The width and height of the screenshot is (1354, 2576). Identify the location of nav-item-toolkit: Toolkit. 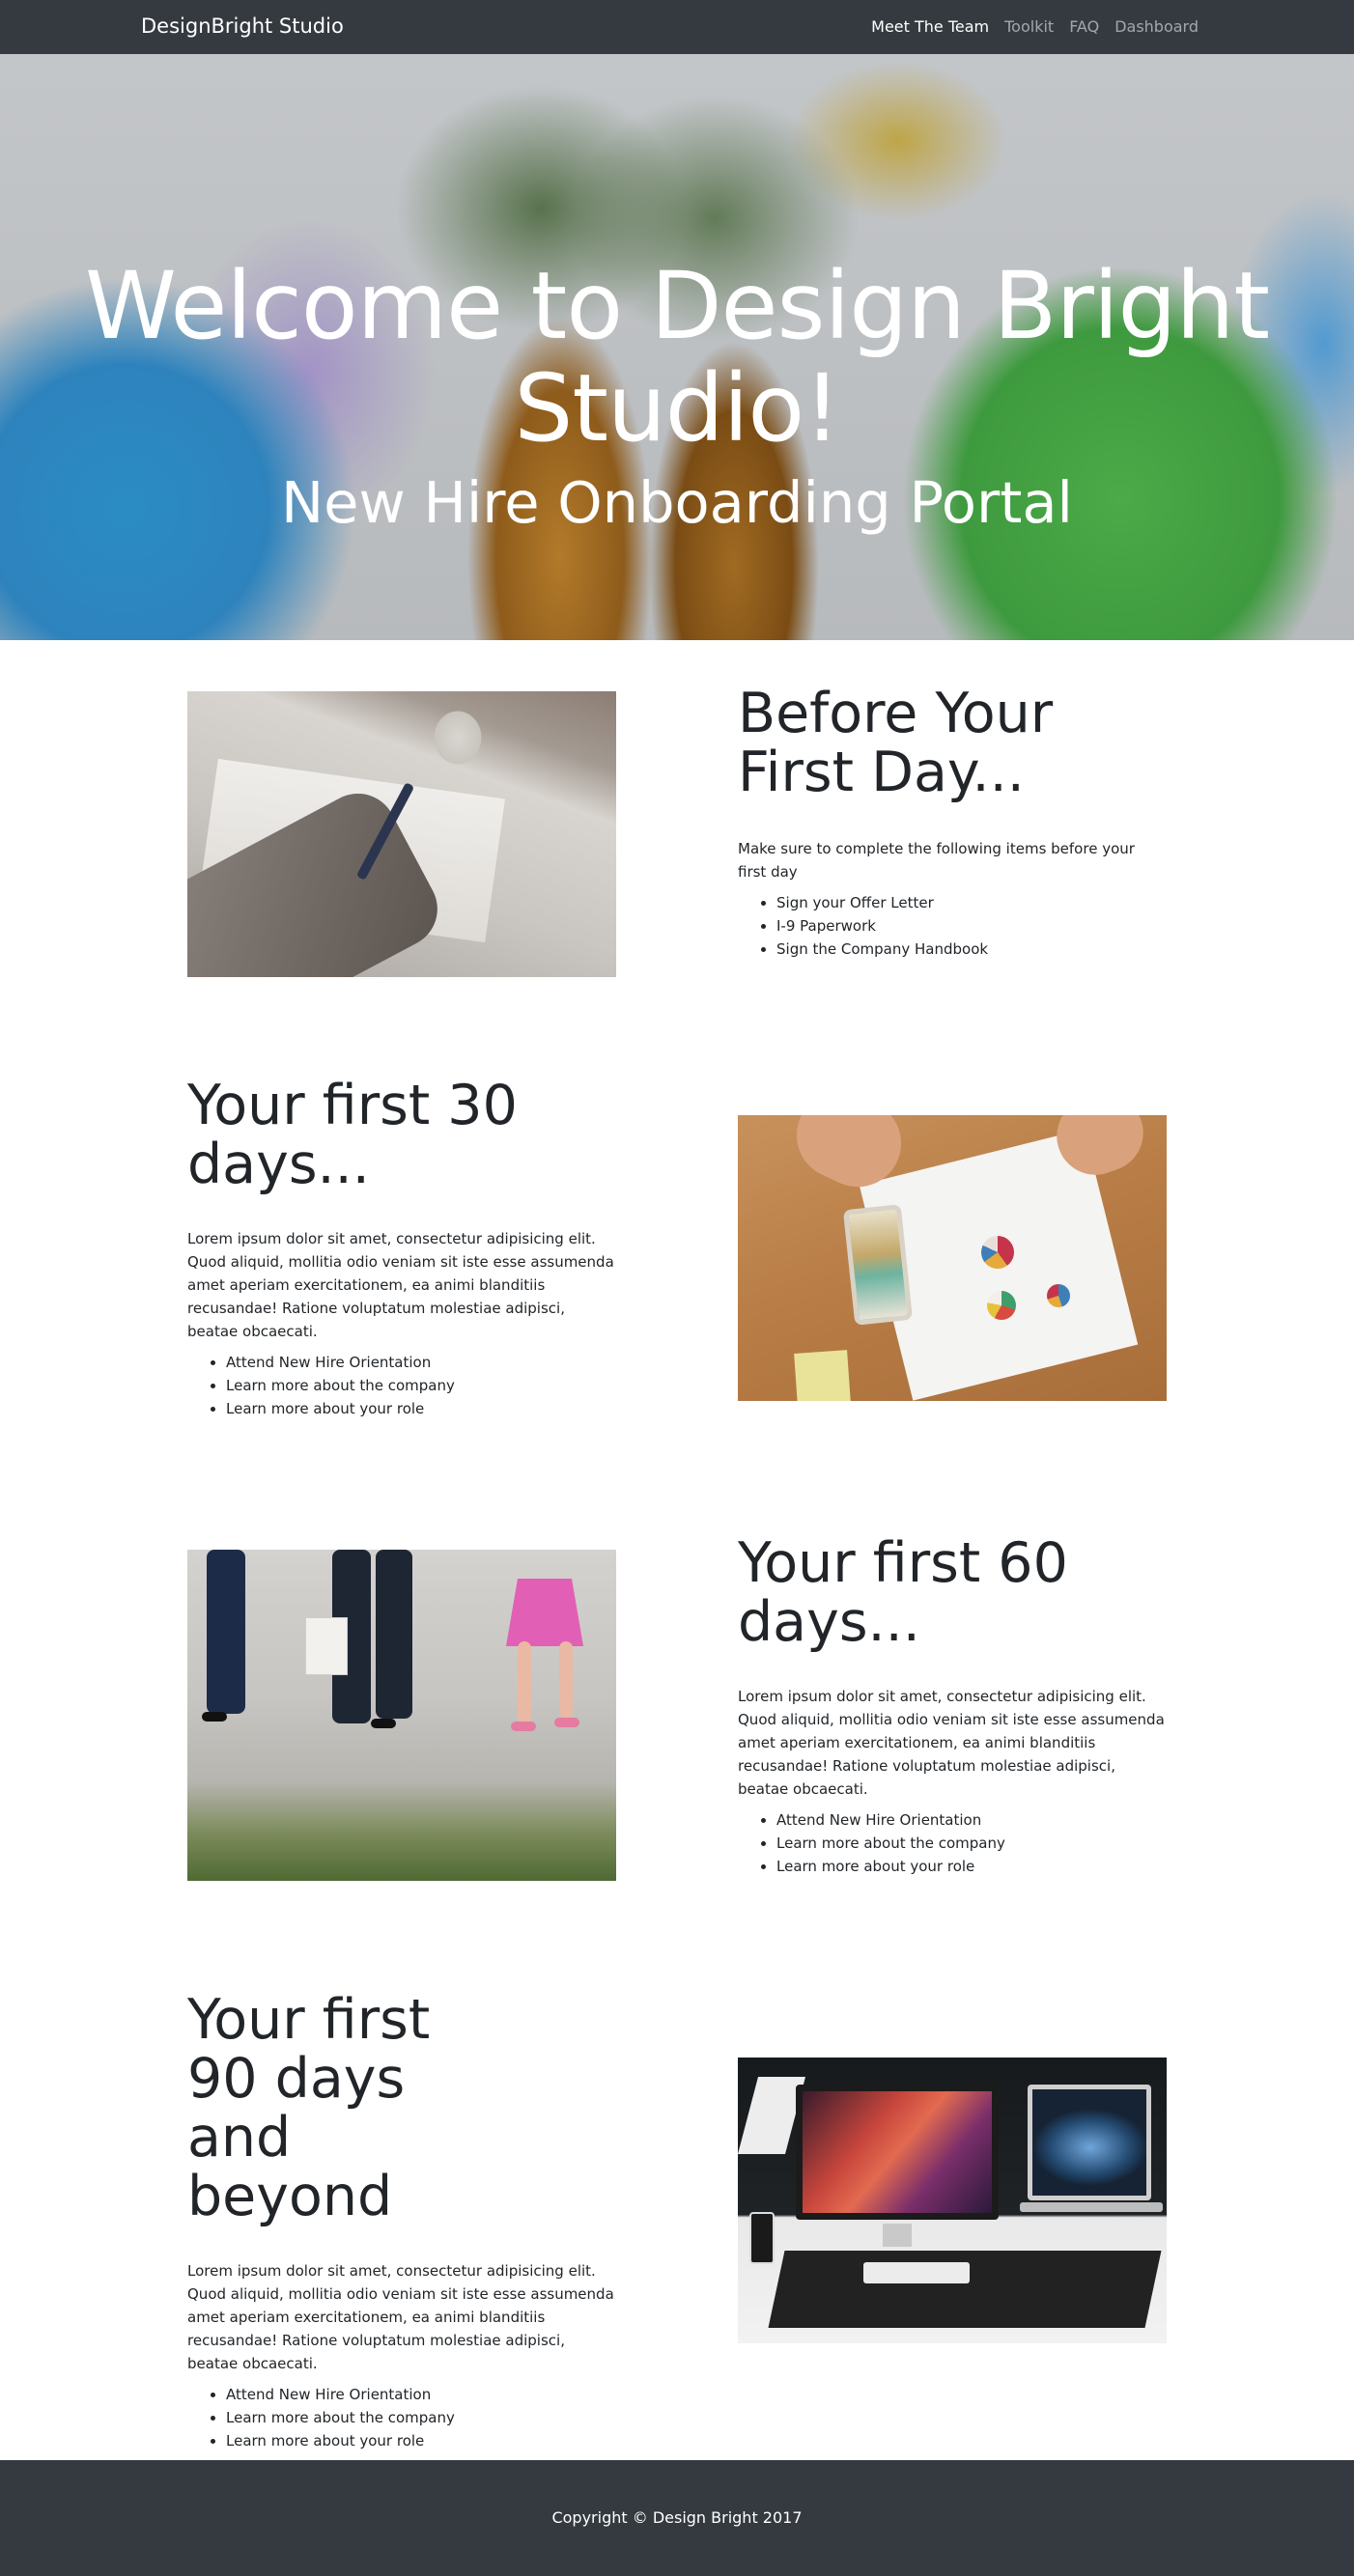
(1029, 27).